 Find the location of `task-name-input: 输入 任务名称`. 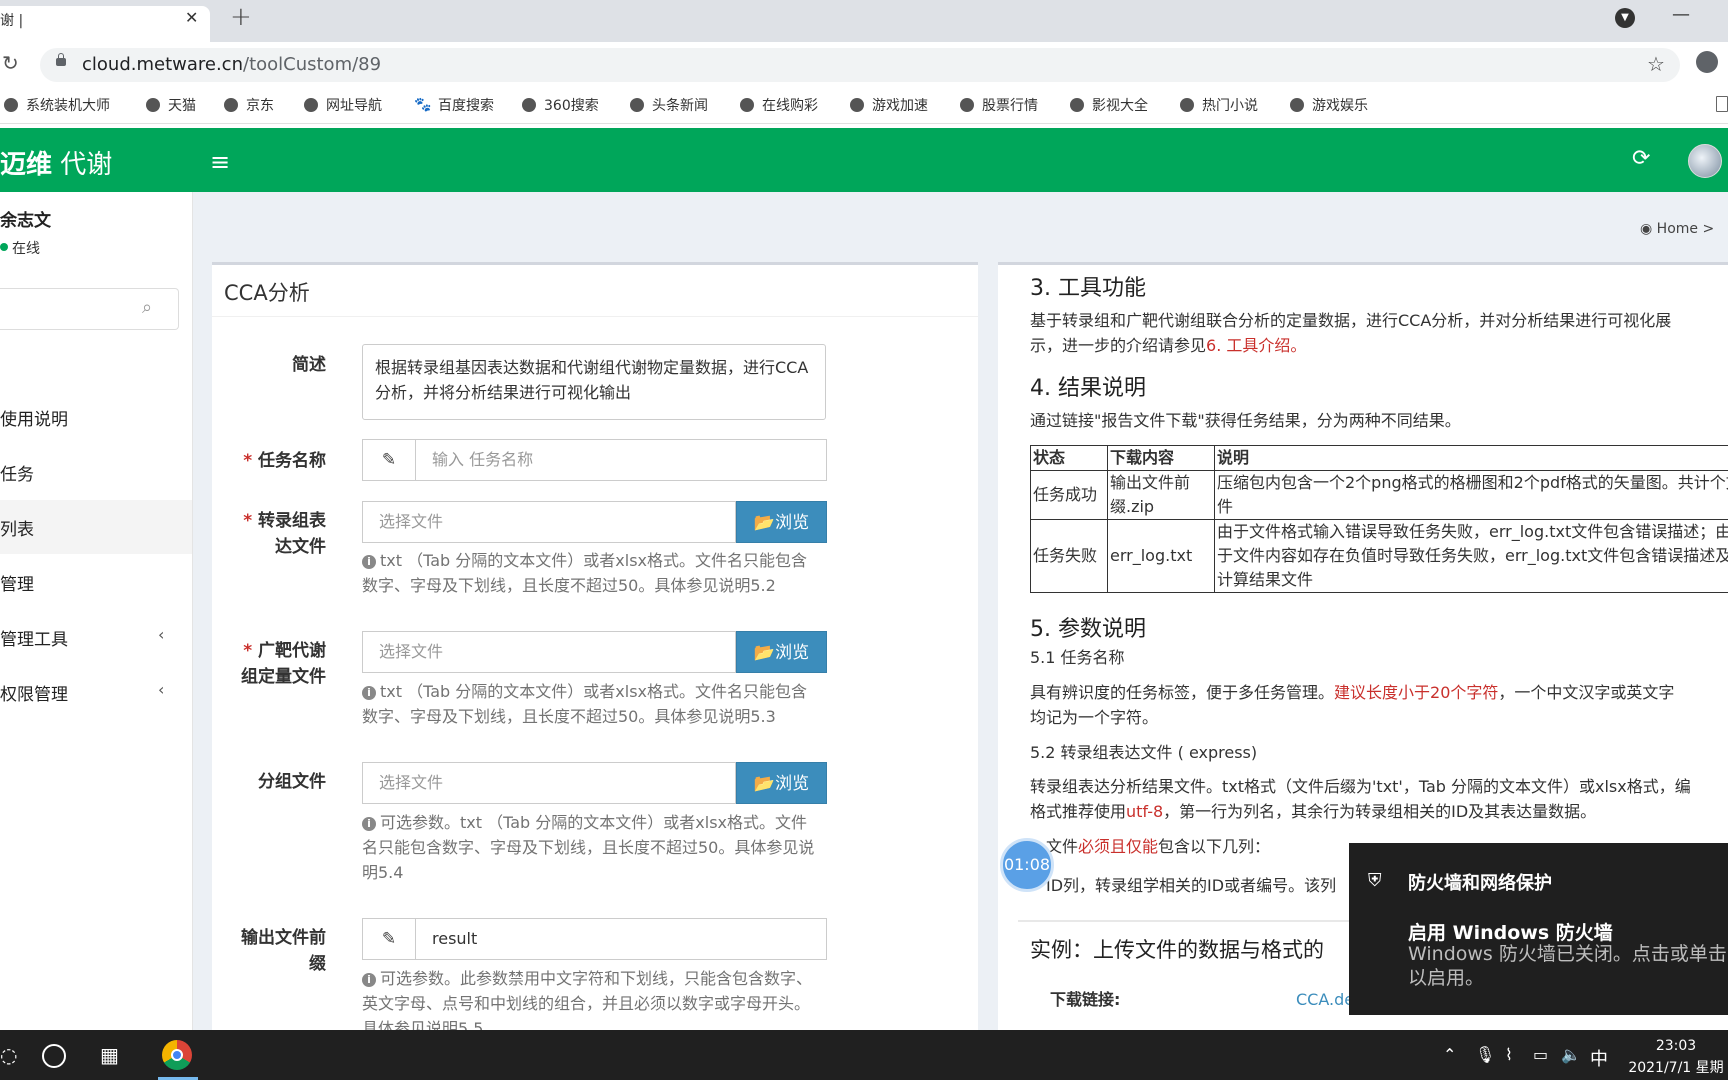

task-name-input: 输入 任务名称 is located at coordinates (621, 460).